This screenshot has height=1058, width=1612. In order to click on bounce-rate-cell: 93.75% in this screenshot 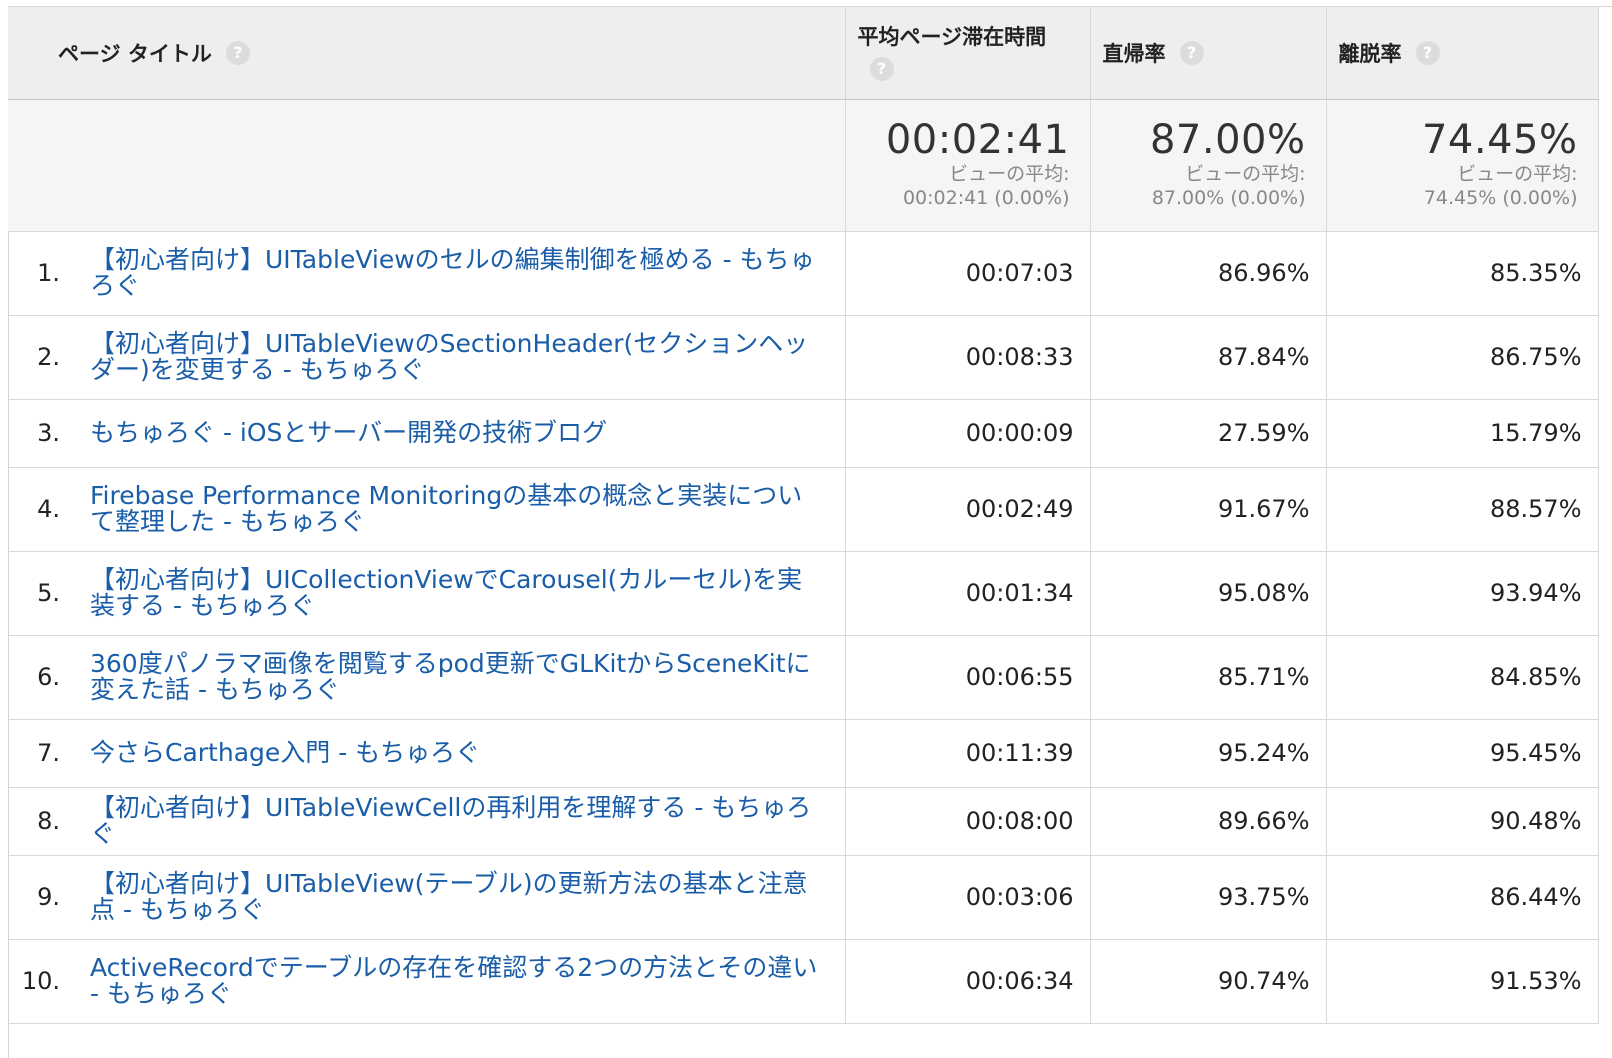, I will do `click(1208, 897)`.